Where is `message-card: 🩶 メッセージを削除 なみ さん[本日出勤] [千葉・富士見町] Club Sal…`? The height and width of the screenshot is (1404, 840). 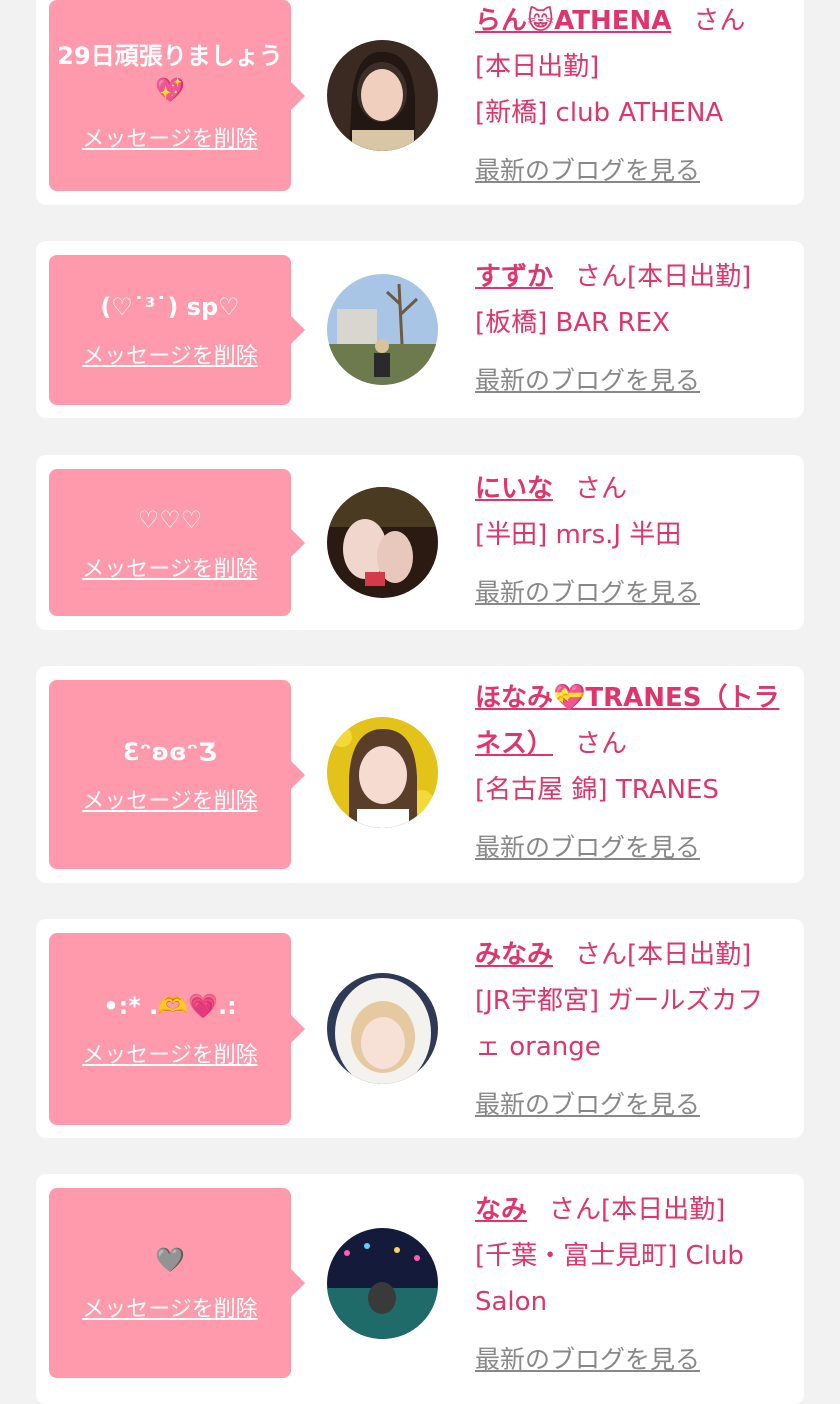 message-card: 🩶 メッセージを削除 なみ さん[本日出勤] [千葉・富士見町] Club Sal… is located at coordinates (420, 1289).